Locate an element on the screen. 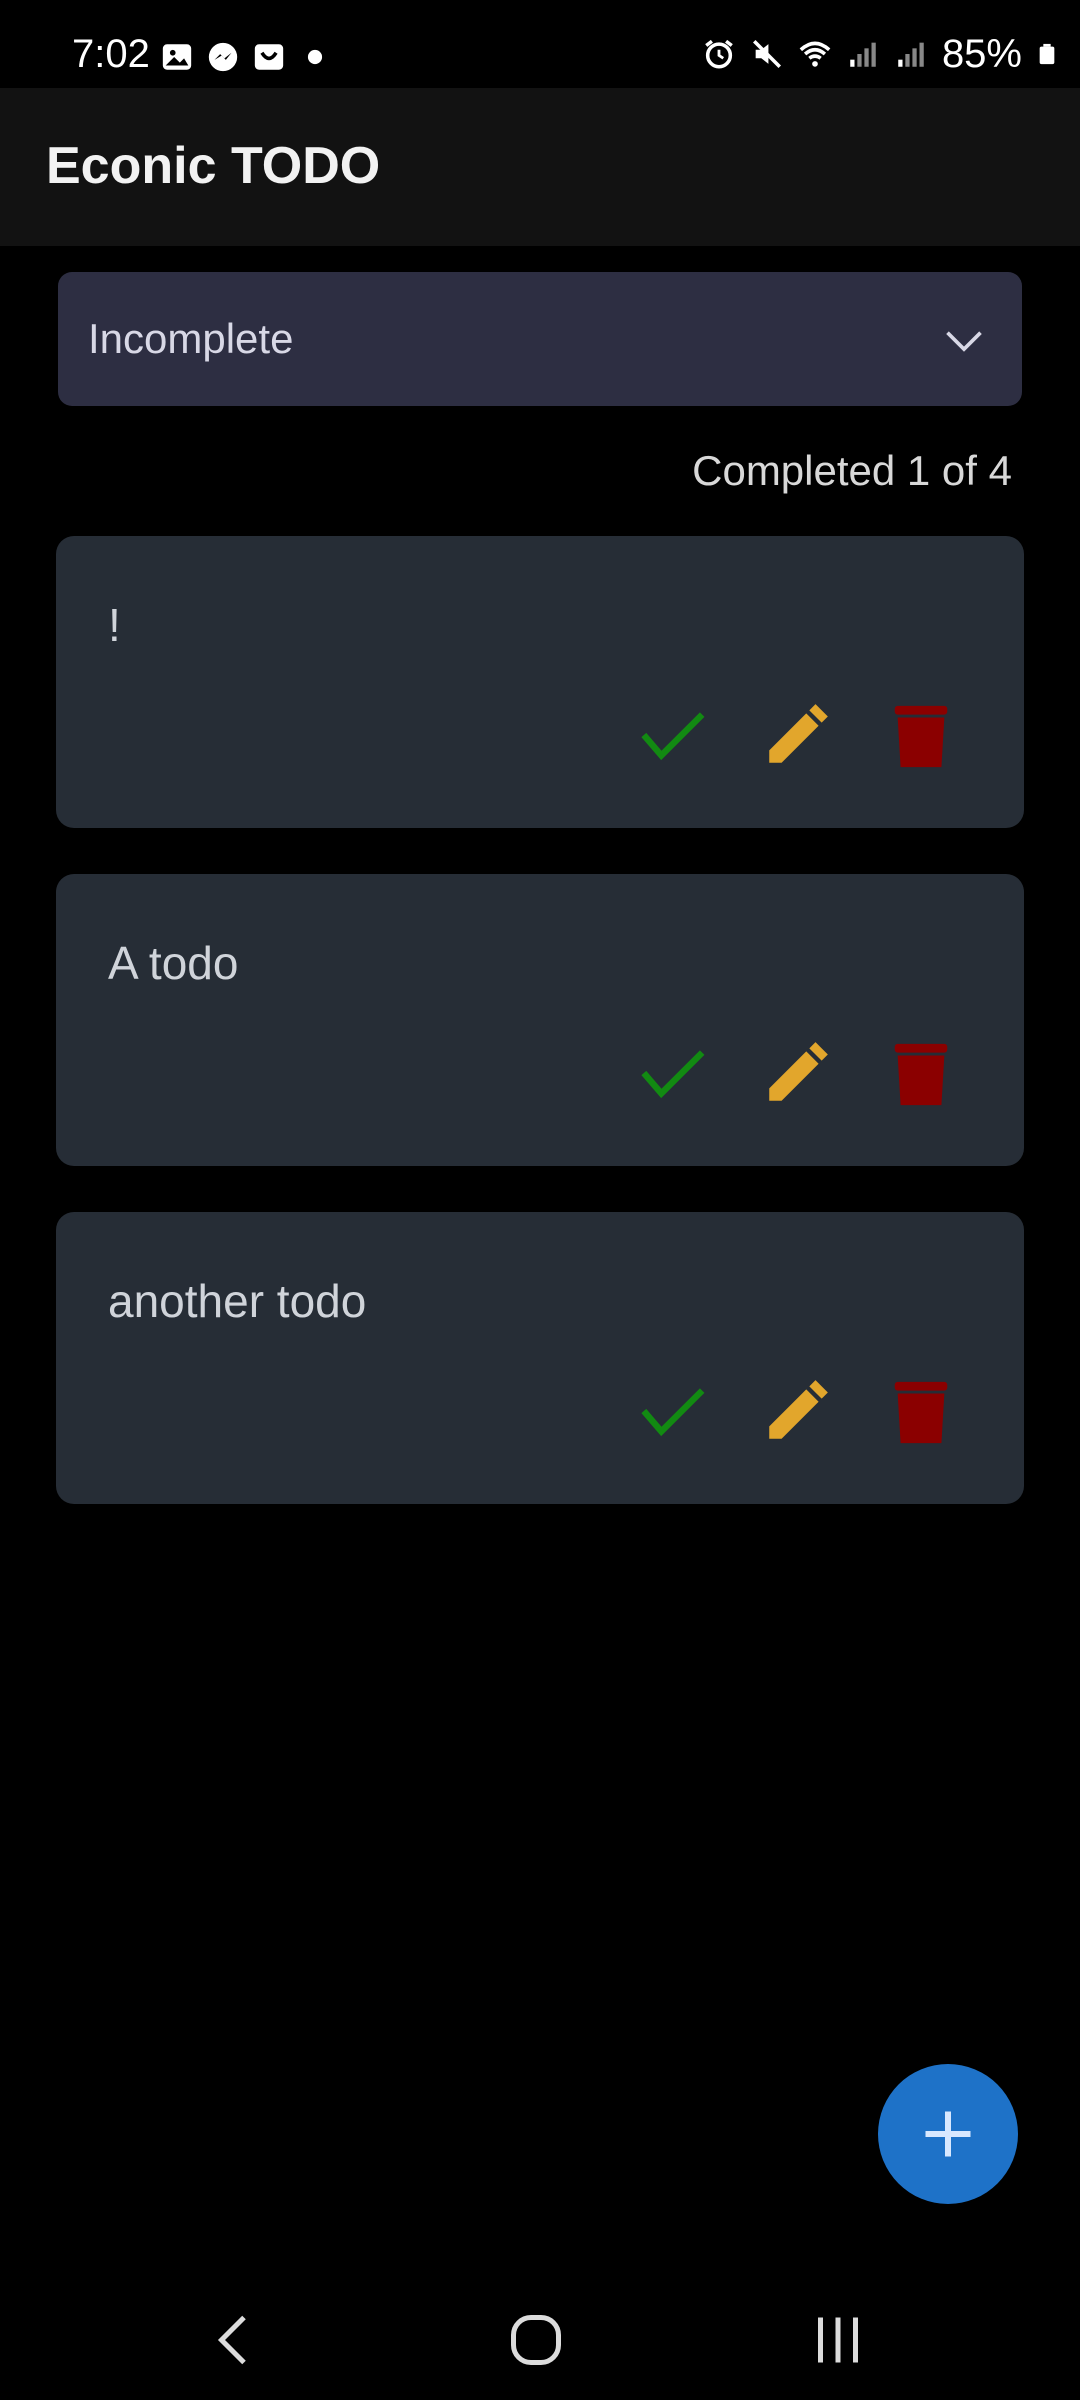 The height and width of the screenshot is (2400, 1080). system-nav-bar is located at coordinates (540, 2335).